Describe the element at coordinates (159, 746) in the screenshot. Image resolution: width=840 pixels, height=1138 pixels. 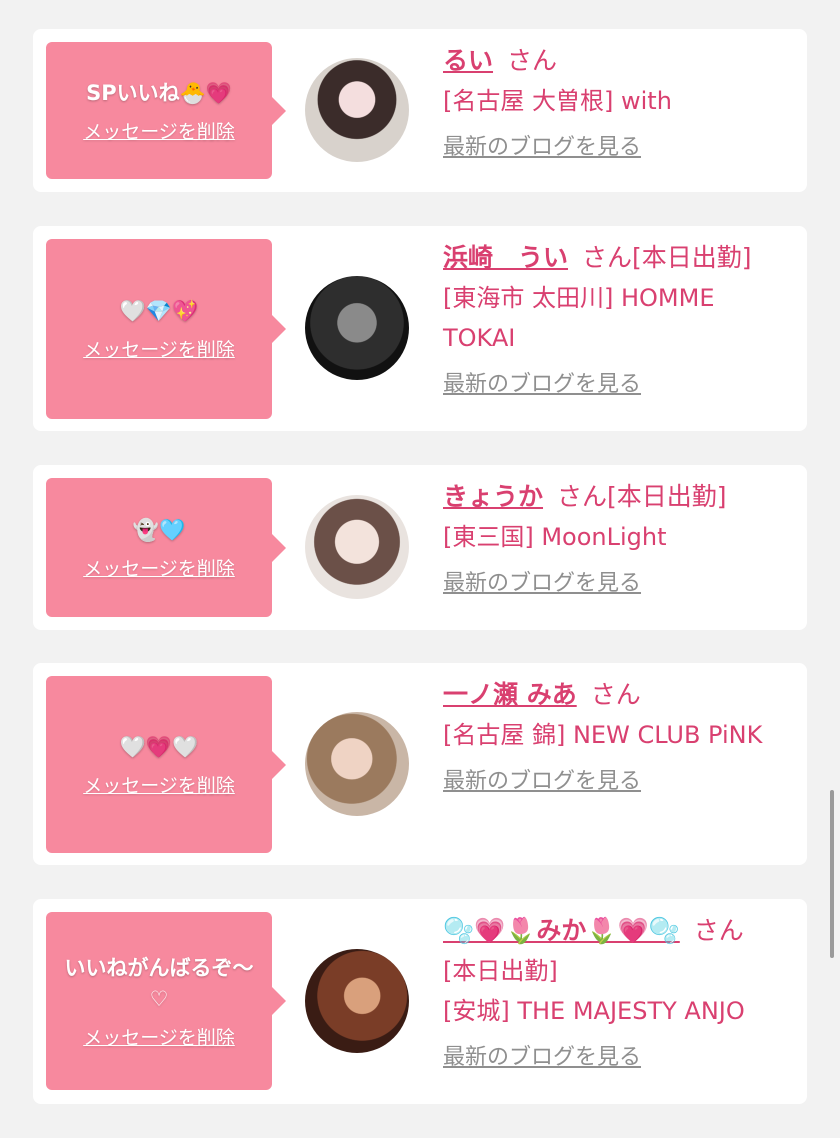
I see `message-text: 🤍💗🤍` at that location.